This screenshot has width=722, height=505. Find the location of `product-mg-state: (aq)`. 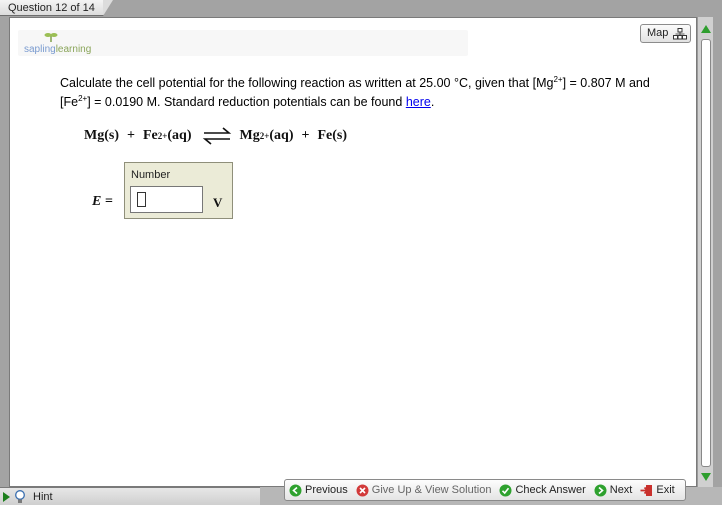

product-mg-state: (aq) is located at coordinates (281, 135).